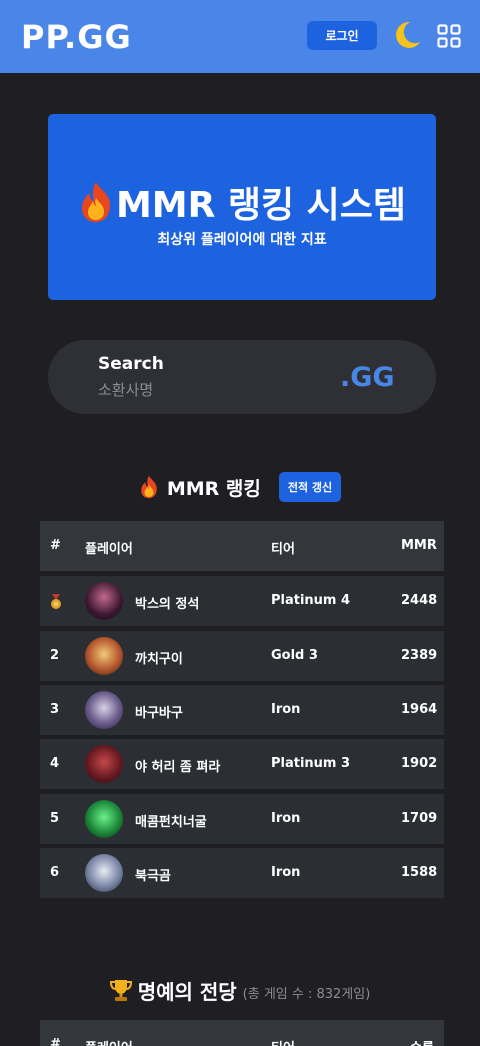  What do you see at coordinates (449, 36) in the screenshot?
I see `grid-menu-icon` at bounding box center [449, 36].